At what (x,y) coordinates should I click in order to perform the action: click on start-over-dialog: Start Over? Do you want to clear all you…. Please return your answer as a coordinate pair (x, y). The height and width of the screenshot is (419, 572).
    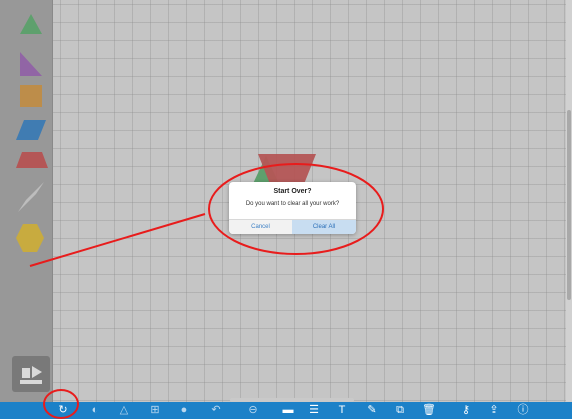
    Looking at the image, I should click on (292, 208).